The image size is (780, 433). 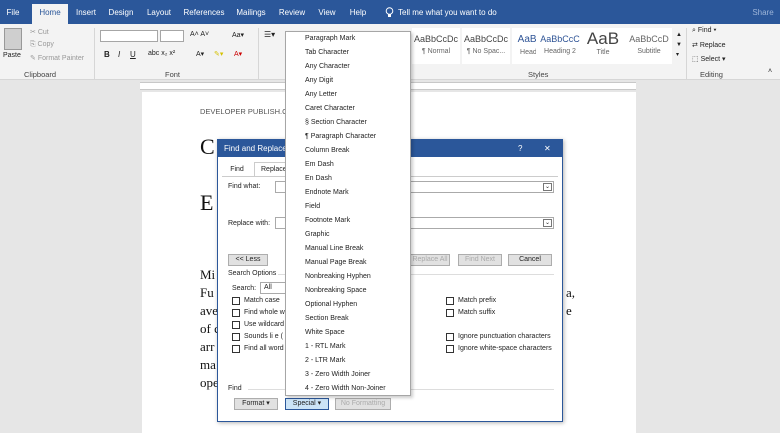 I want to click on format-painter-button: ✎ Format Painter, so click(x=57, y=58).